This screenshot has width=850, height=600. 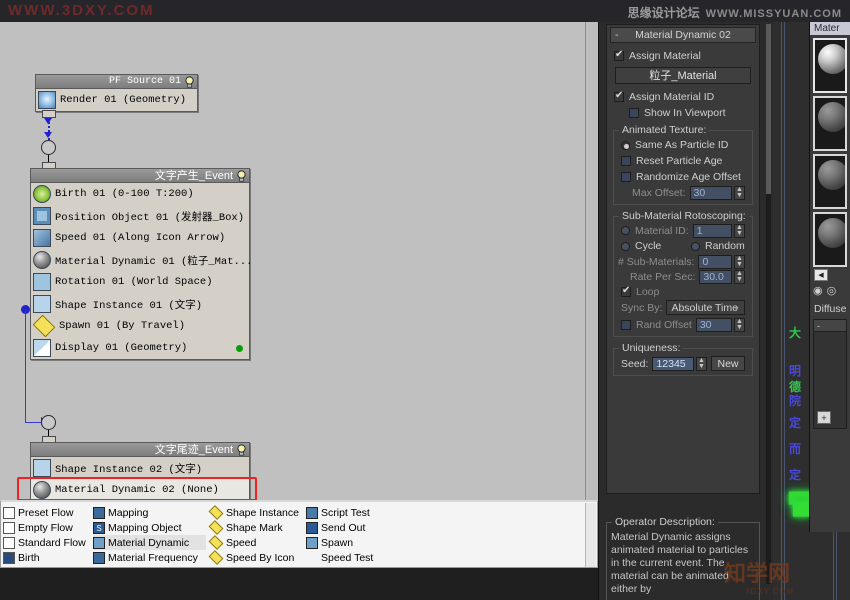 I want to click on command-panel-scrollbar, so click(x=768, y=304).